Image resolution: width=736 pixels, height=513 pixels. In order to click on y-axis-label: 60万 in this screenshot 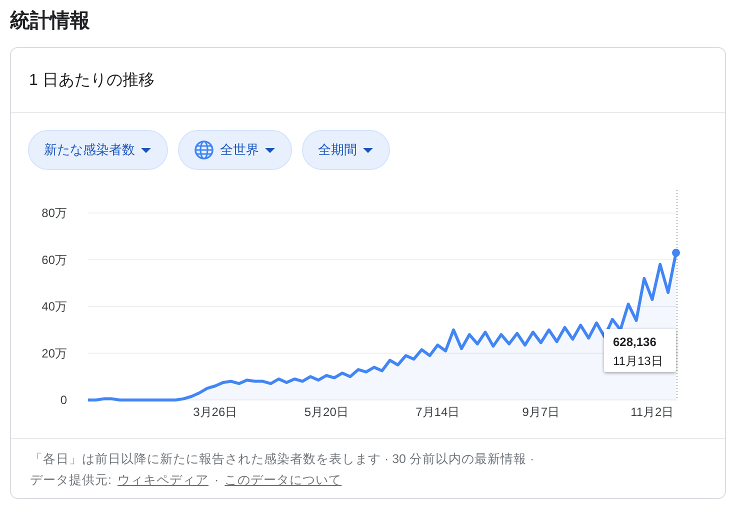, I will do `click(54, 259)`.